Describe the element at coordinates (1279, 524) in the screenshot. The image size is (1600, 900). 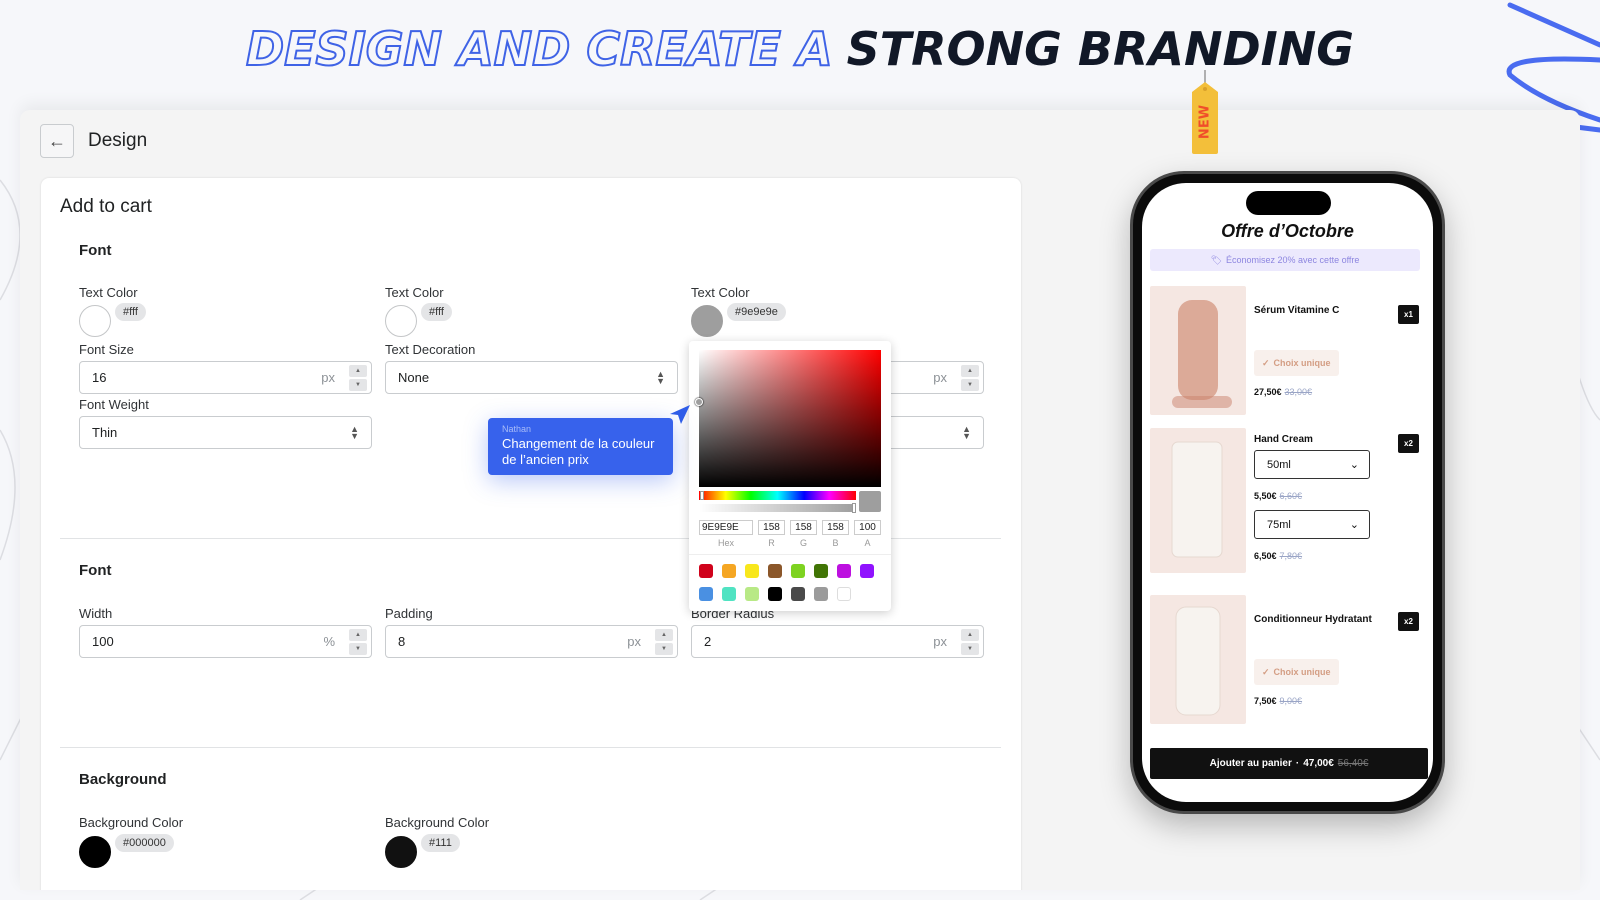
I see `variant-value: 75ml` at that location.